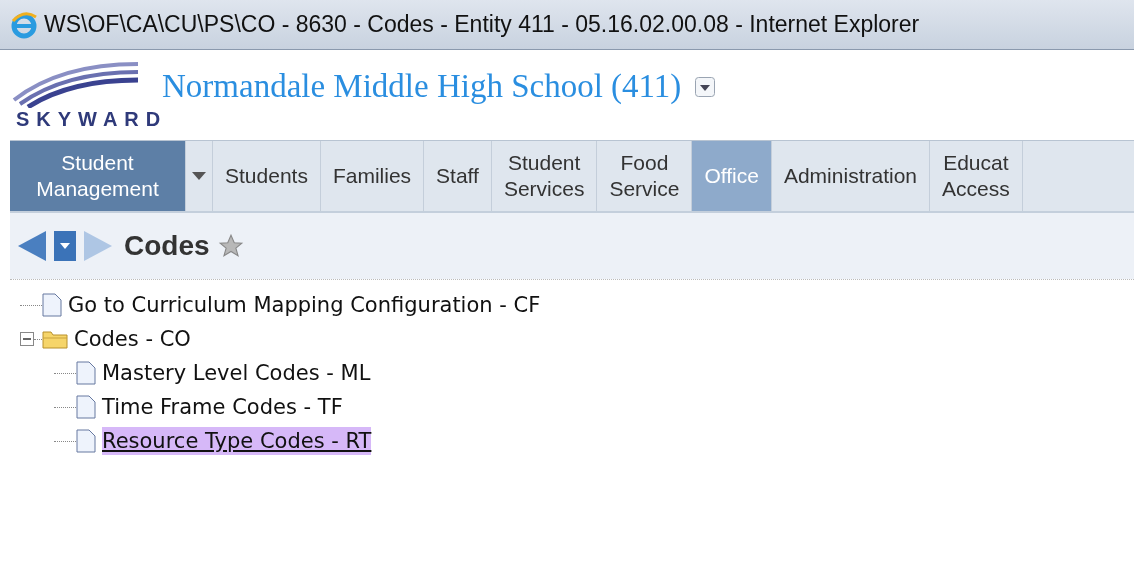 The height and width of the screenshot is (565, 1134). What do you see at coordinates (304, 305) in the screenshot?
I see `tree-item: Go to Curriculum Mapping Configuration - CF` at bounding box center [304, 305].